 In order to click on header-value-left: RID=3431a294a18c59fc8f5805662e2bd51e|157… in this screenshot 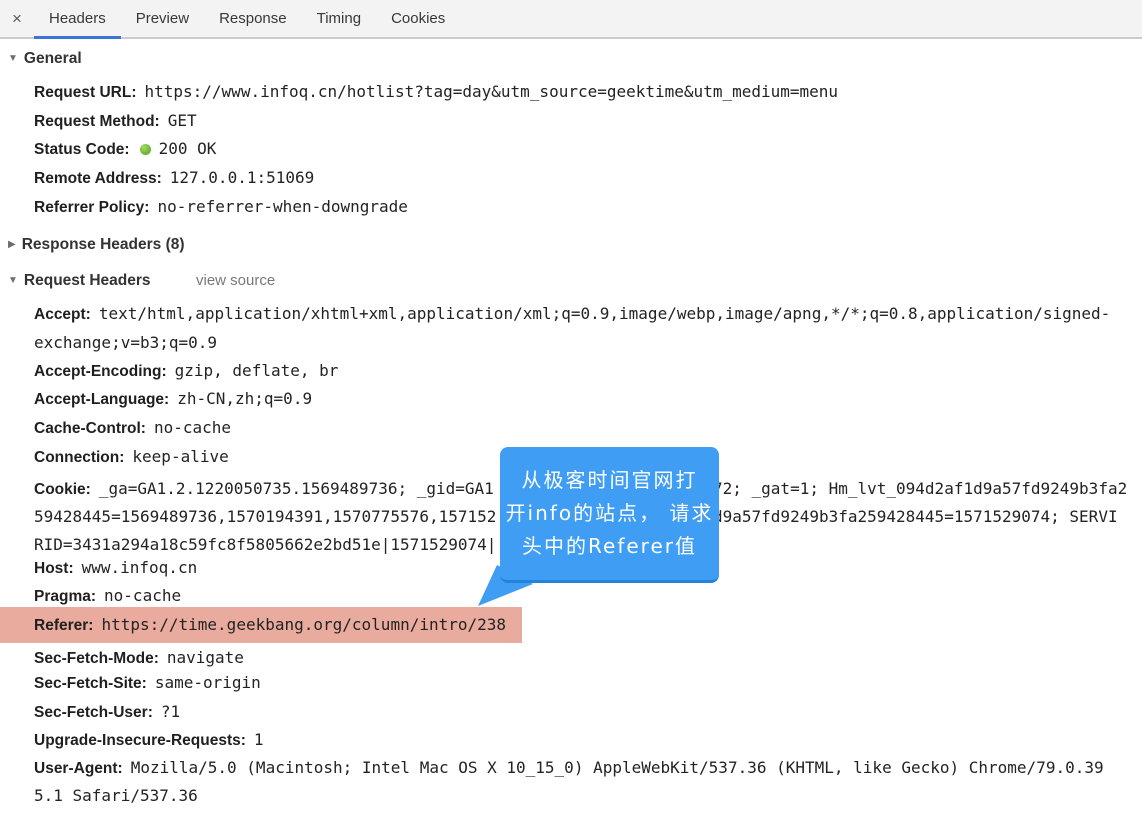, I will do `click(265, 544)`.